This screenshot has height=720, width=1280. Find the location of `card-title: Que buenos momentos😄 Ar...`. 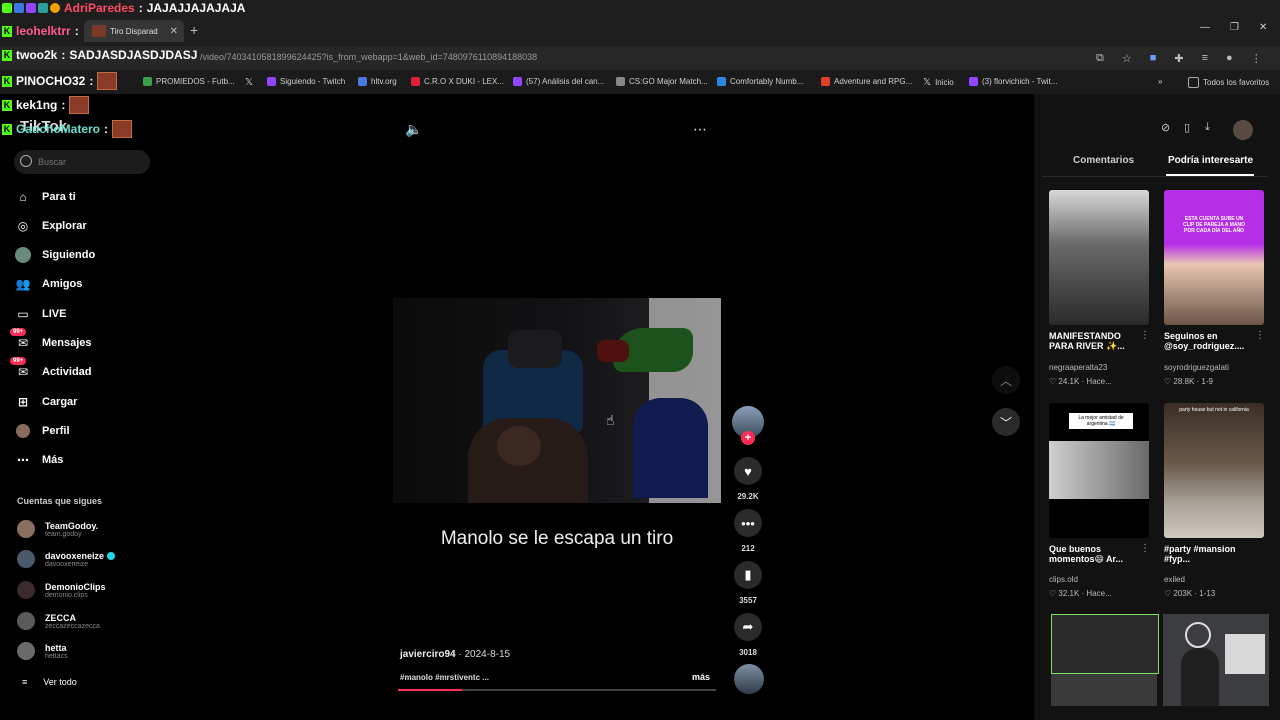

card-title: Que buenos momentos😄 Ar... is located at coordinates (1097, 554).